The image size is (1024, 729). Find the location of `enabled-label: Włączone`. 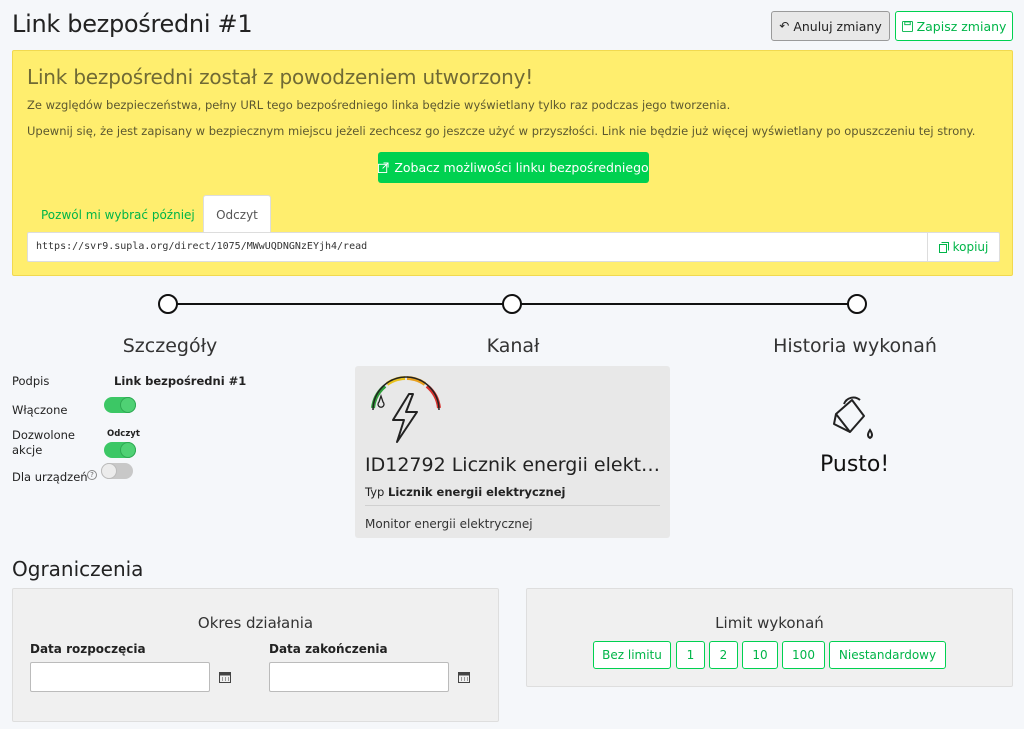

enabled-label: Włączone is located at coordinates (40, 410).